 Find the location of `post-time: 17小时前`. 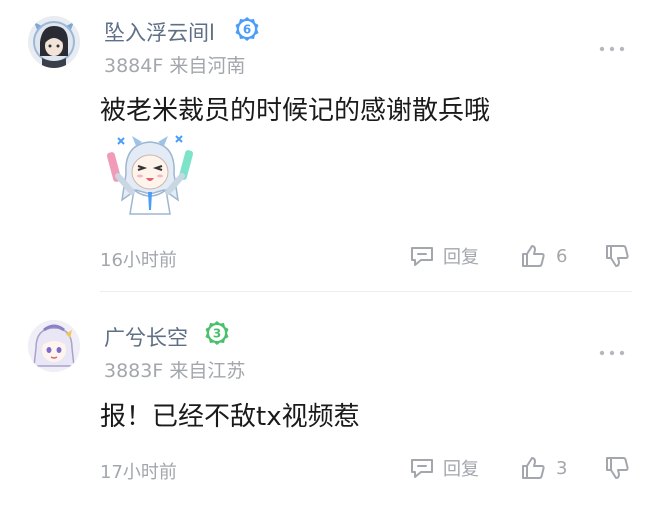

post-time: 17小时前 is located at coordinates (138, 472).